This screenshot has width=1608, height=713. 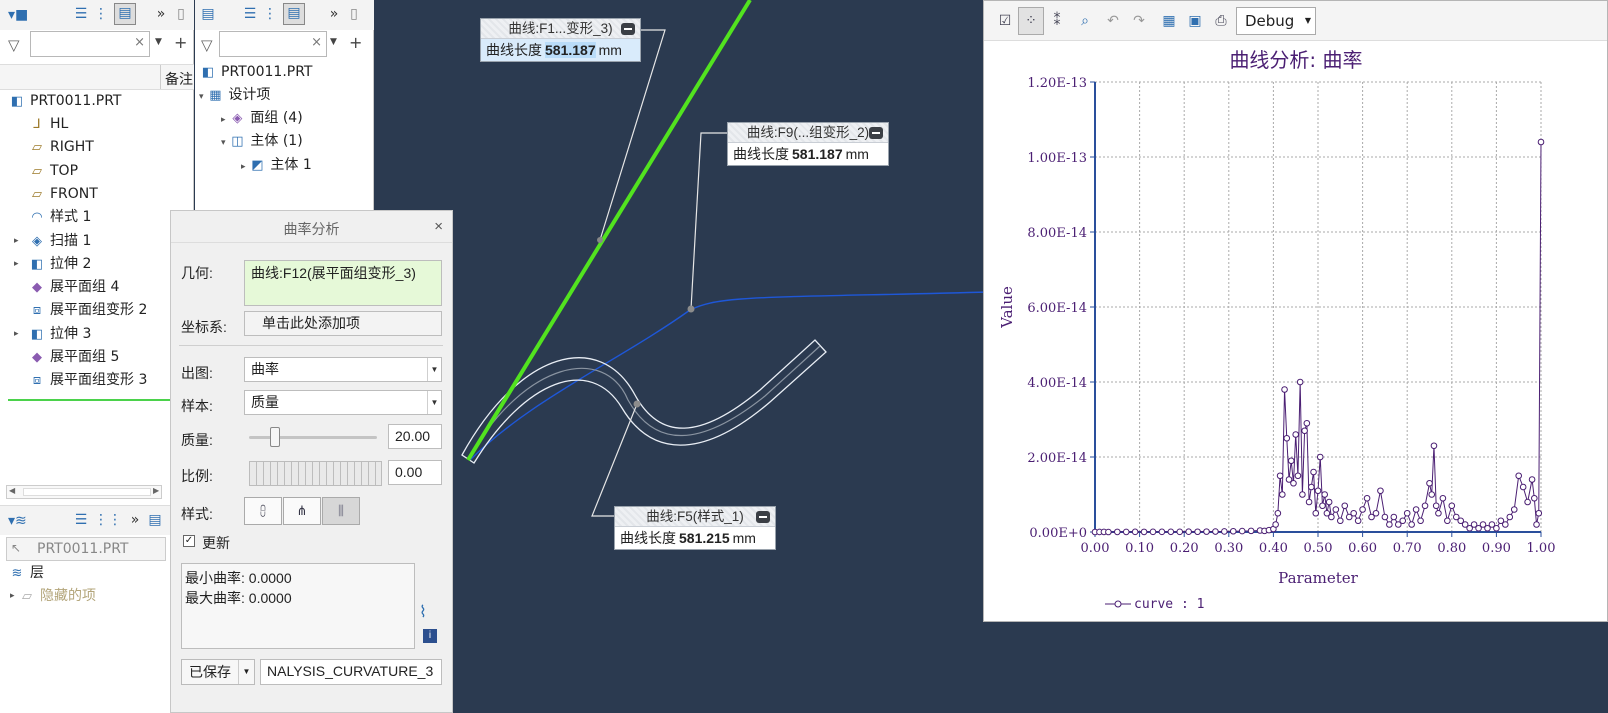 I want to click on callout-f9: 曲线:F9(...组变形_2) 曲线长度 581.187 mm, so click(x=808, y=144).